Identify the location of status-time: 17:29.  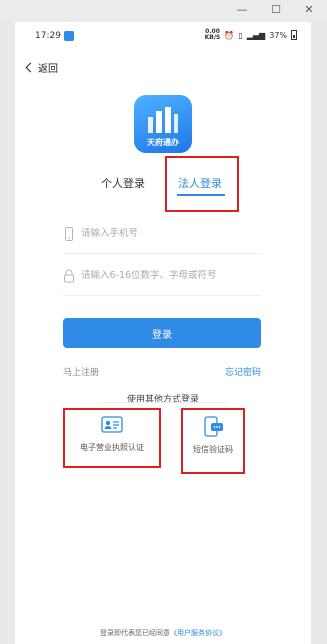
(48, 36).